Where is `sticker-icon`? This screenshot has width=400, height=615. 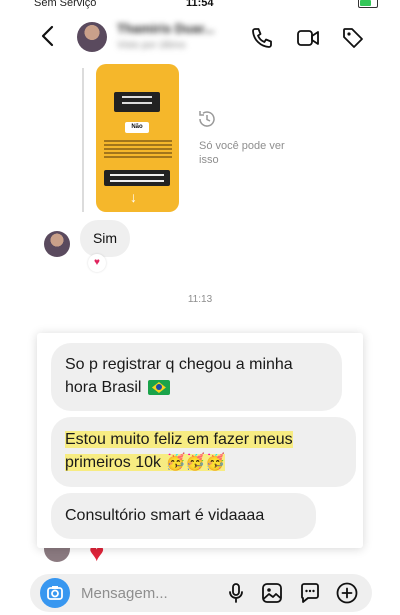 sticker-icon is located at coordinates (310, 593).